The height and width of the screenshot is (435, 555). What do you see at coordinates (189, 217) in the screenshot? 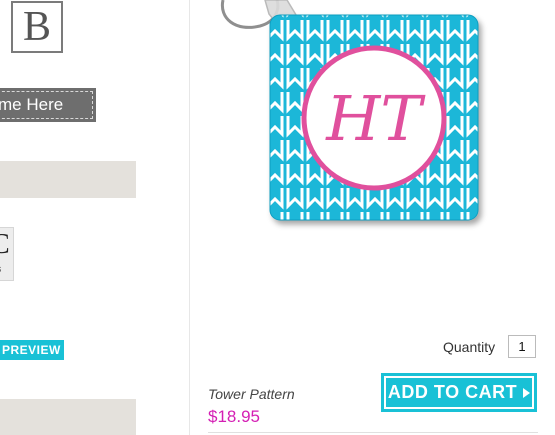
I see `panel-divider` at bounding box center [189, 217].